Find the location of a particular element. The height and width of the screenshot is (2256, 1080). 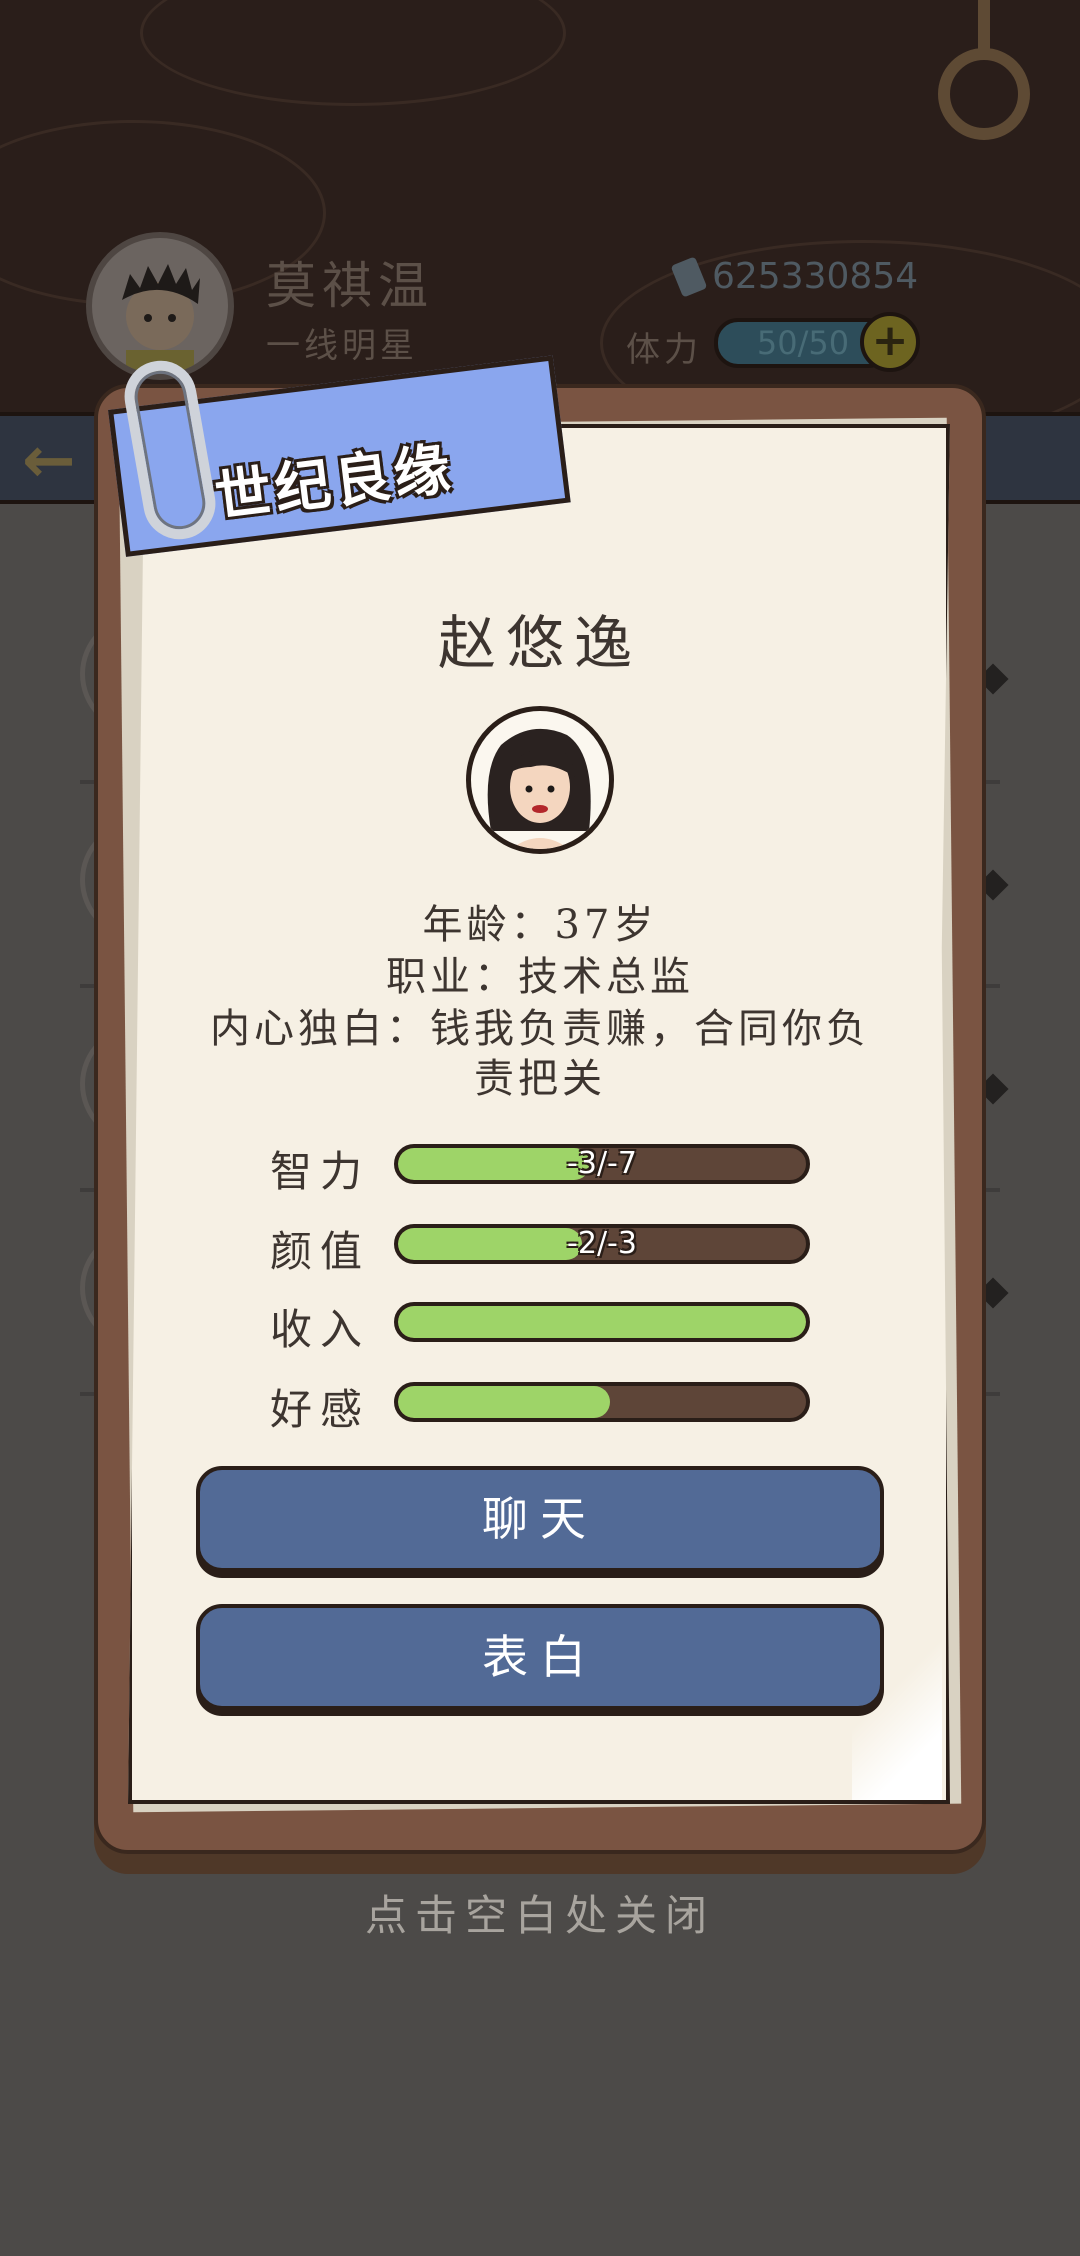

confess-button: 表白 is located at coordinates (540, 1657).